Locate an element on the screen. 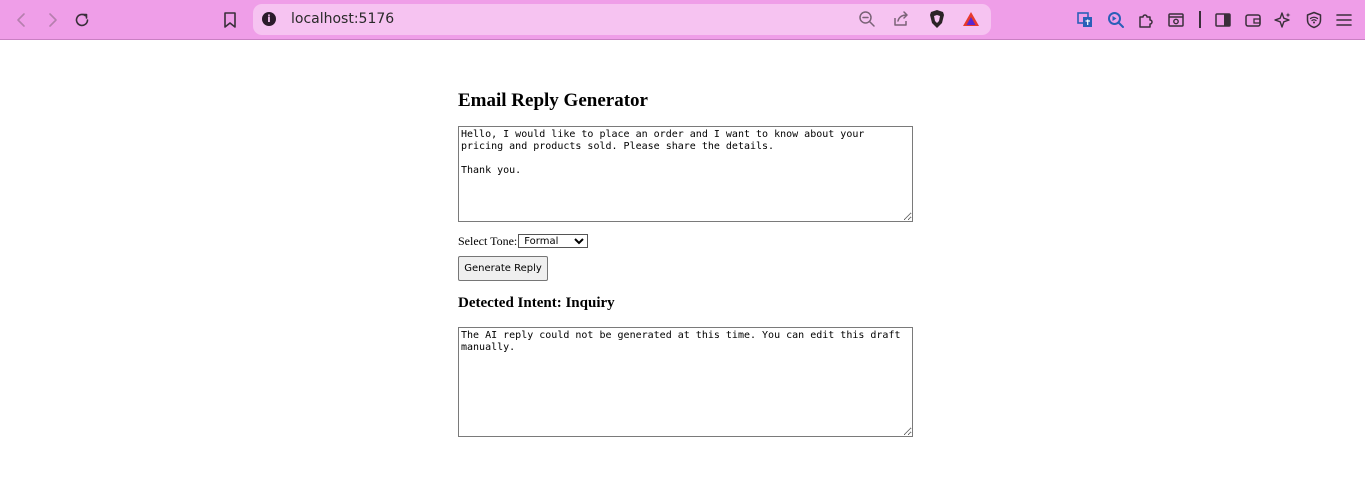 The image size is (1365, 482). leo-ai-icon is located at coordinates (1283, 20).